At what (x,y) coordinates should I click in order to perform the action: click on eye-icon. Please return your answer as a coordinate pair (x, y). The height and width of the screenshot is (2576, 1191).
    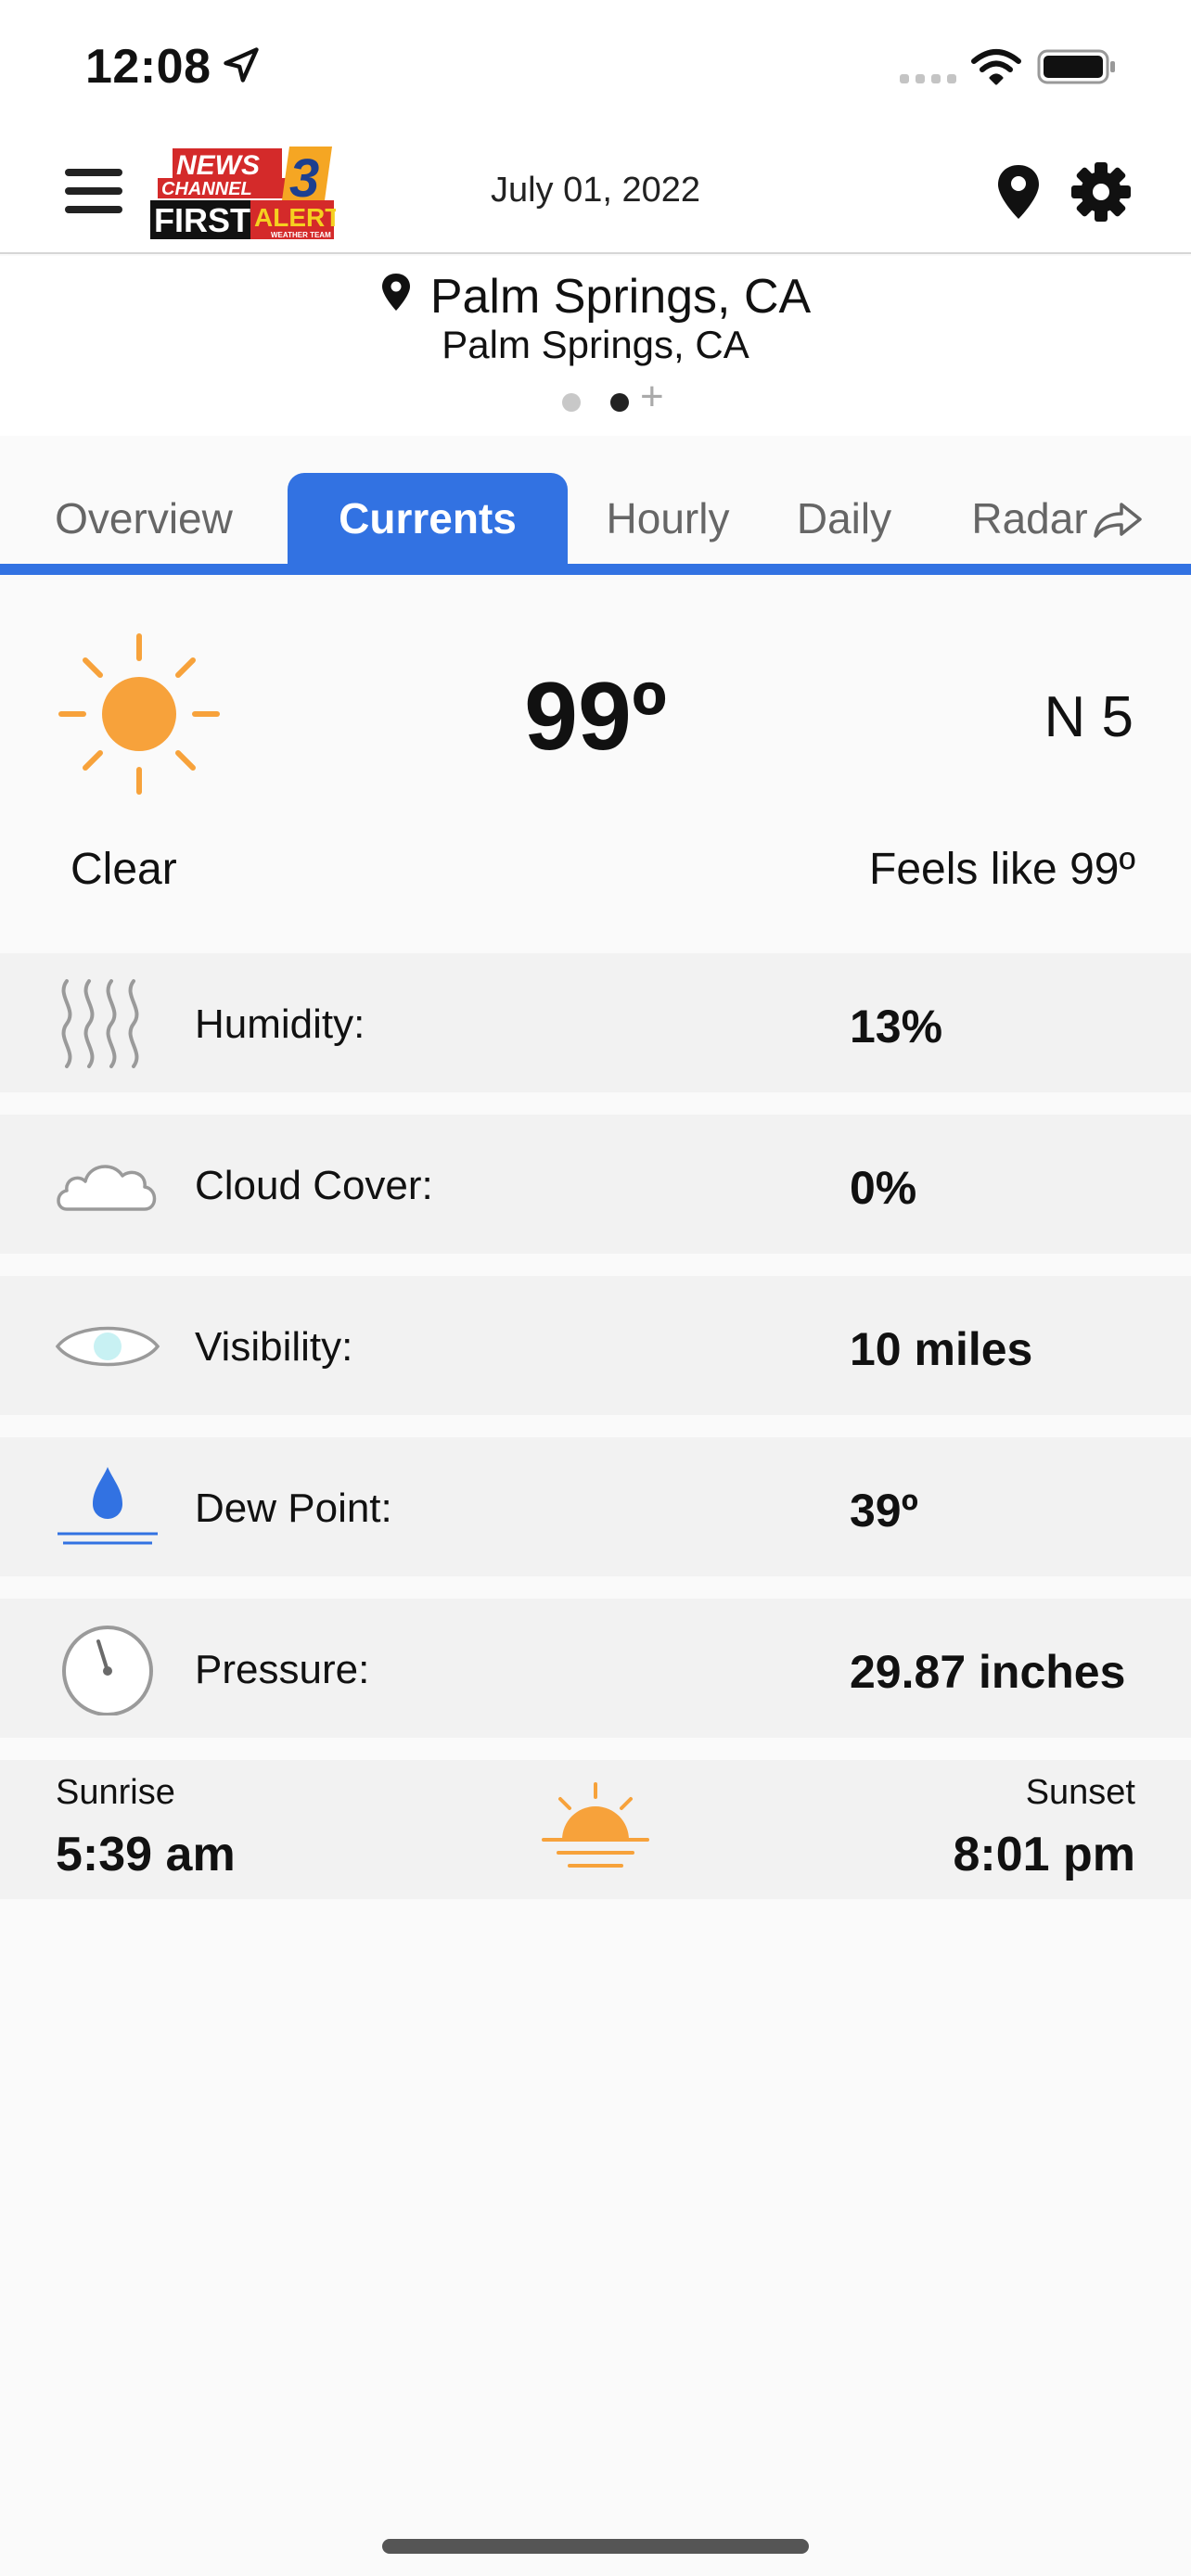
    Looking at the image, I should click on (108, 1346).